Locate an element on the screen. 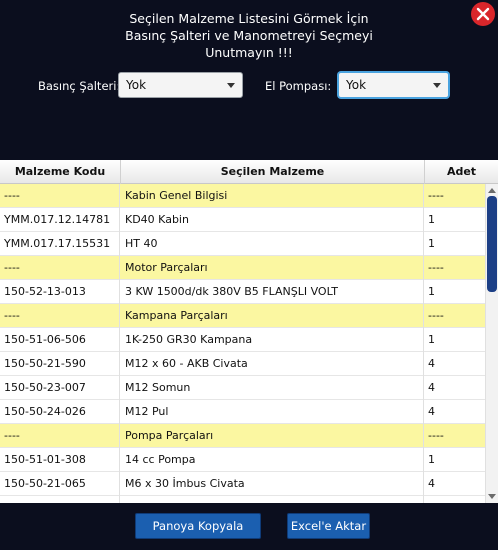 The height and width of the screenshot is (550, 498). warning-line-2: Basınç Şalteri ve Manometreyi Seçmeyi is located at coordinates (249, 35).